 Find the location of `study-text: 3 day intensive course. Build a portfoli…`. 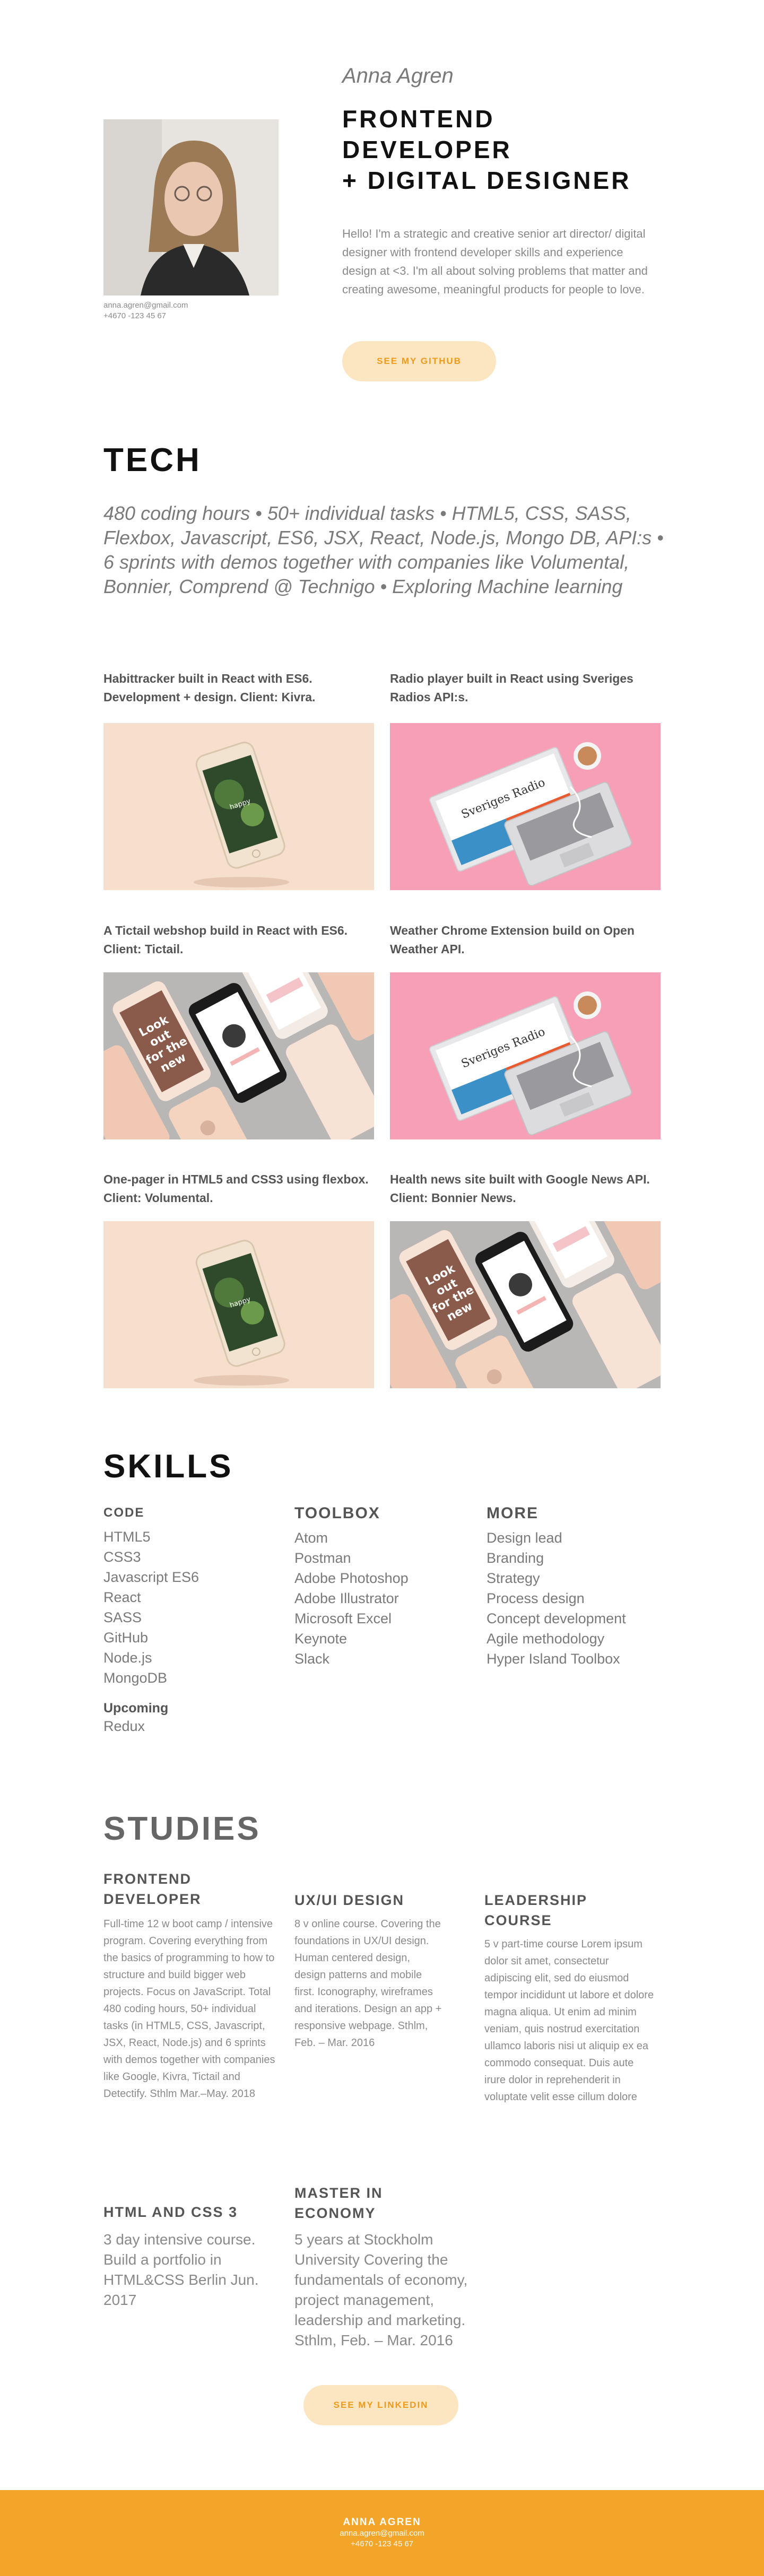

study-text: 3 day intensive course. Build a portfoli… is located at coordinates (181, 2269).